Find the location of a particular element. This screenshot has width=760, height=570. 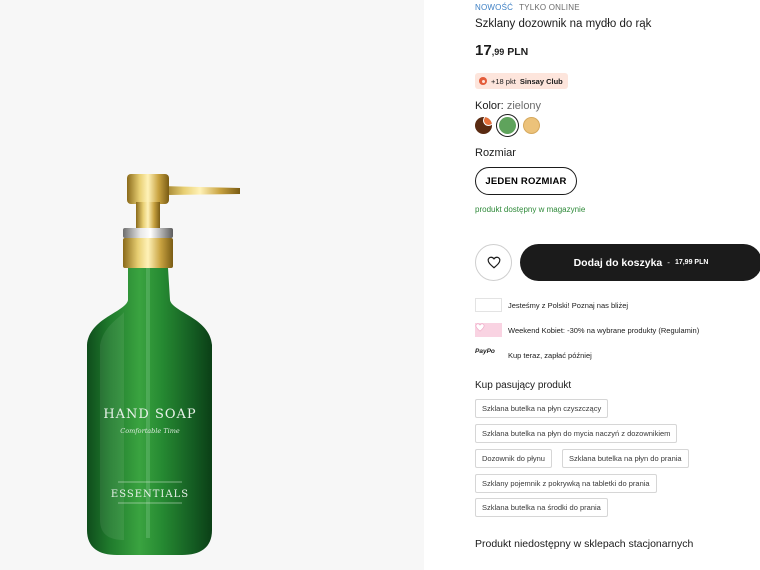

promo-paypo-text: Kup teraz, zapłać później is located at coordinates (550, 355).